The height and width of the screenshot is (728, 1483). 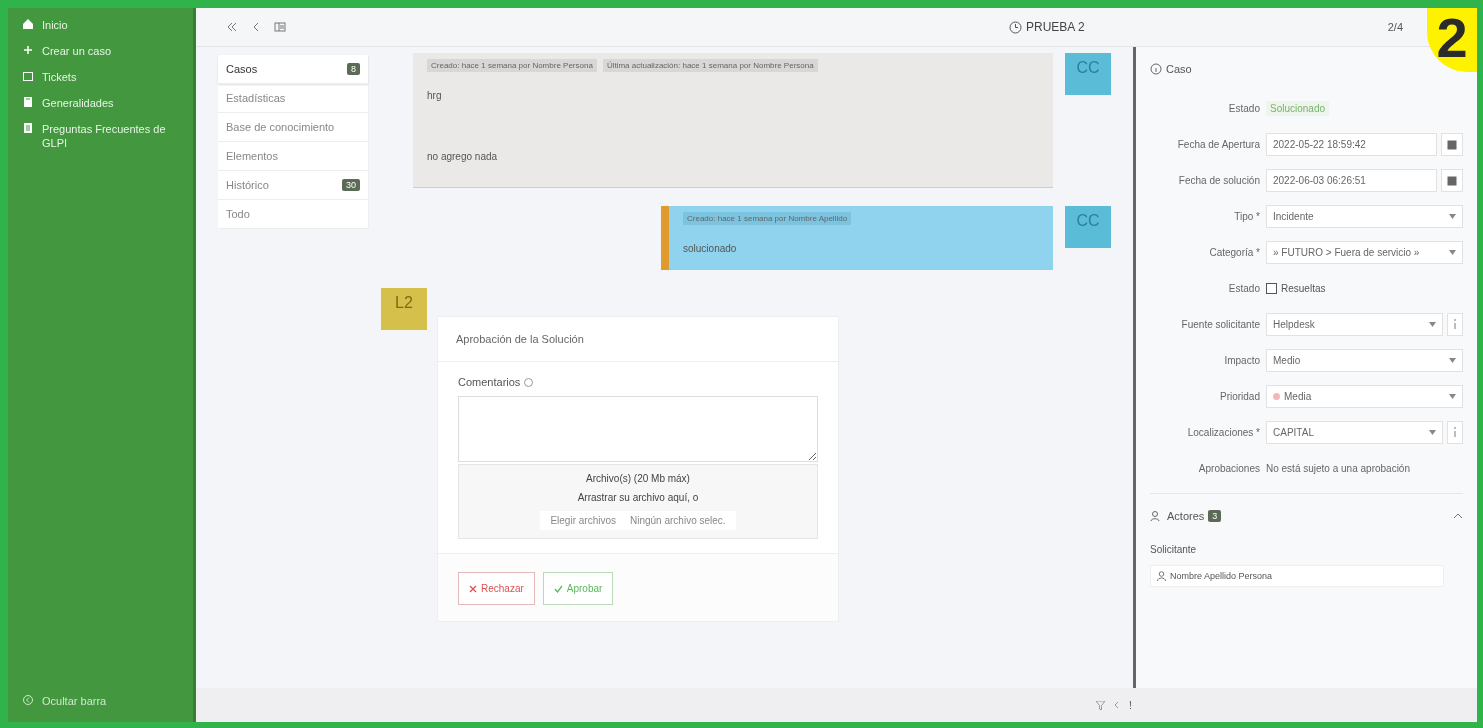 What do you see at coordinates (28, 700) in the screenshot?
I see `collapse-icon` at bounding box center [28, 700].